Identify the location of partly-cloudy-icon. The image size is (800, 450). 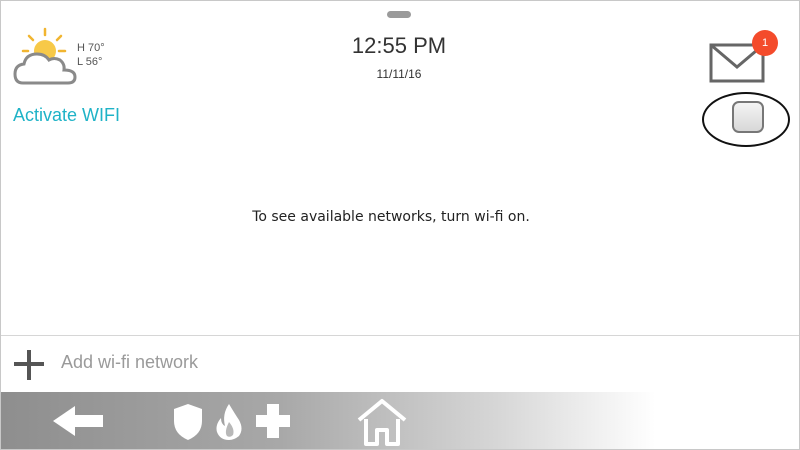
(45, 56).